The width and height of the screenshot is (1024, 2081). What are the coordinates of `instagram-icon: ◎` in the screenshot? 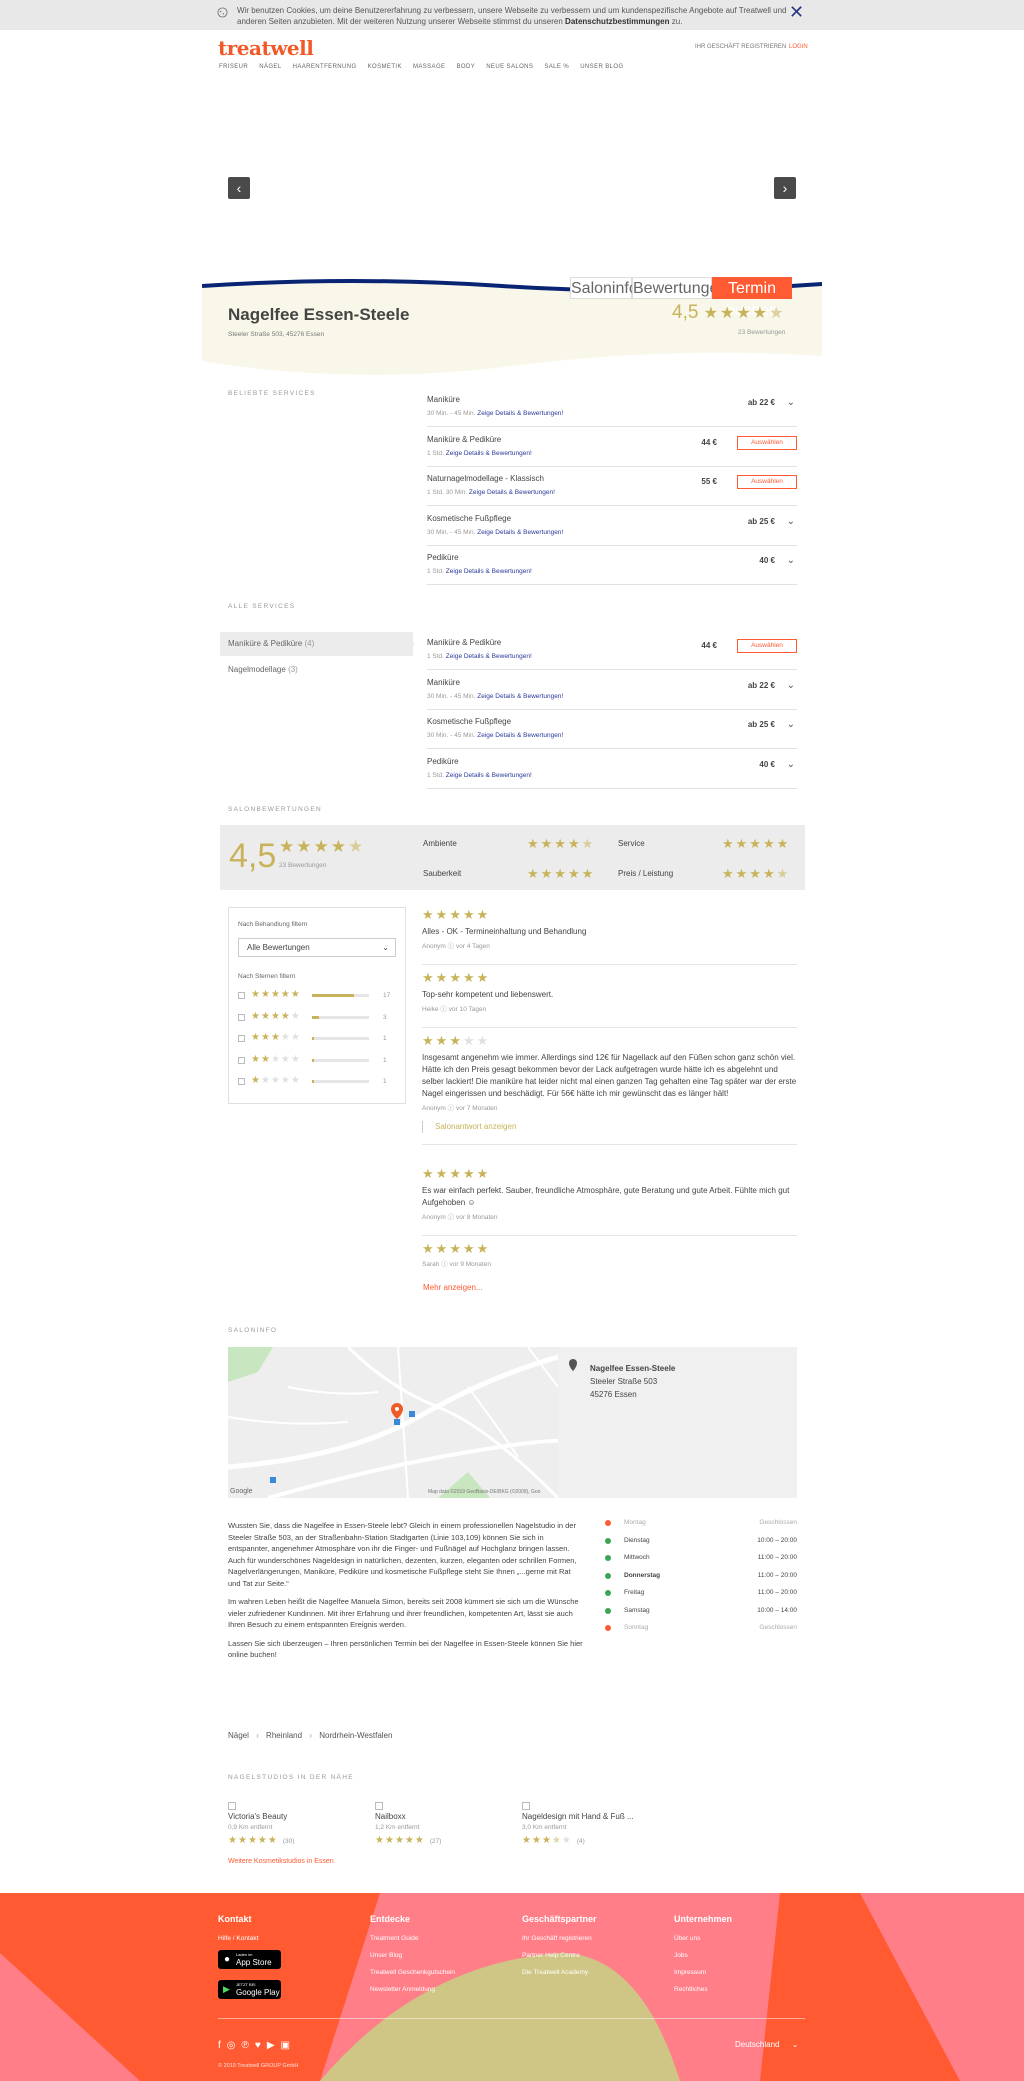 It's located at (234, 2045).